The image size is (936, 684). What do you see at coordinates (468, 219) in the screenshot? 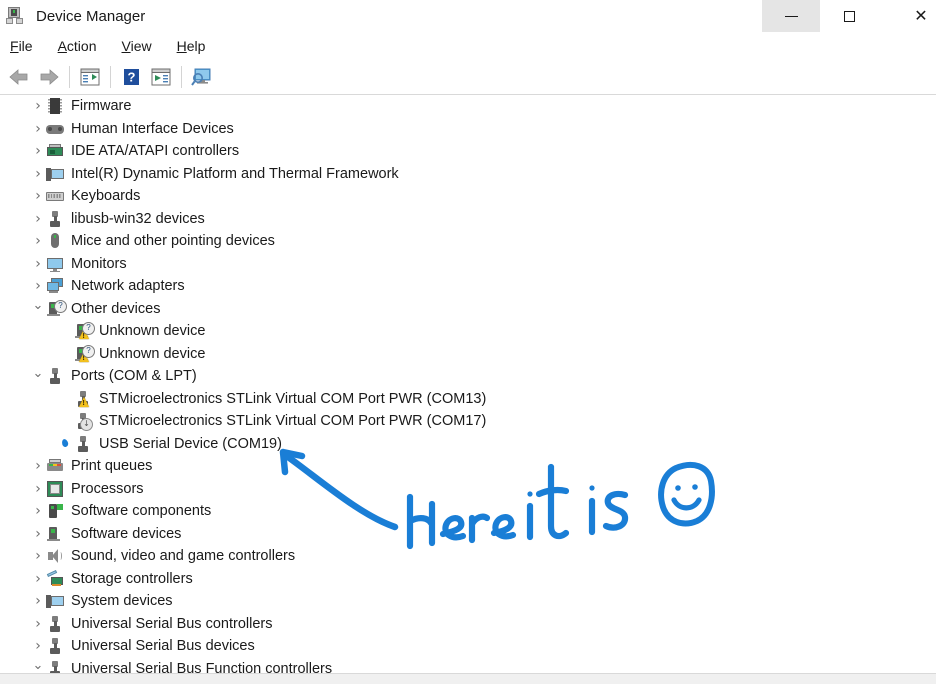
I see `tree-row: › libusb-win32 devices` at bounding box center [468, 219].